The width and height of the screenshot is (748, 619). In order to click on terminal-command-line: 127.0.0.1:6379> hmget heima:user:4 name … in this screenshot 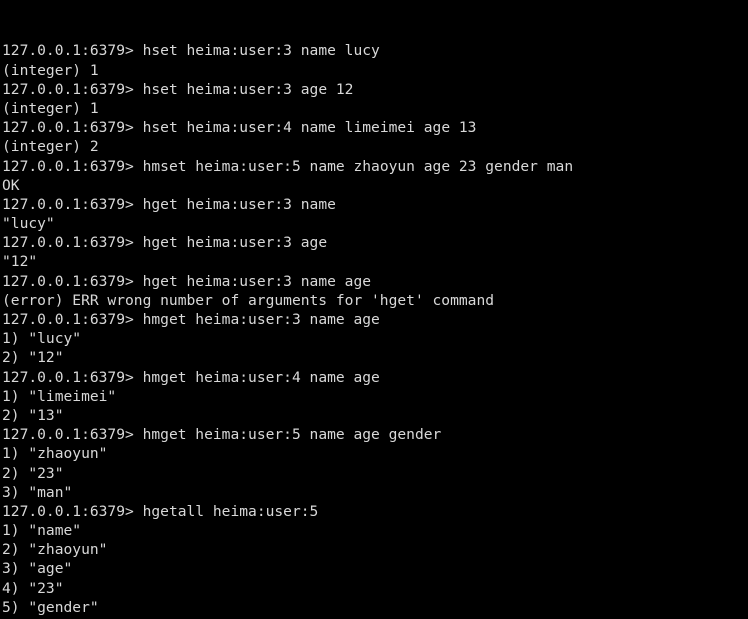, I will do `click(375, 377)`.